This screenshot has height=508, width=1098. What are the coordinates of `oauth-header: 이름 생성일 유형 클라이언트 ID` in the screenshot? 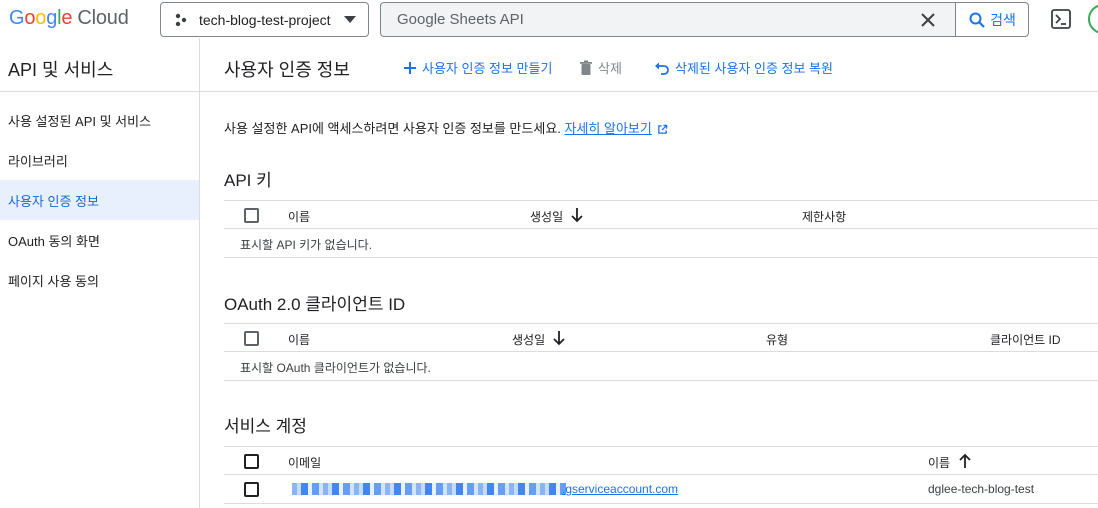 It's located at (661, 337).